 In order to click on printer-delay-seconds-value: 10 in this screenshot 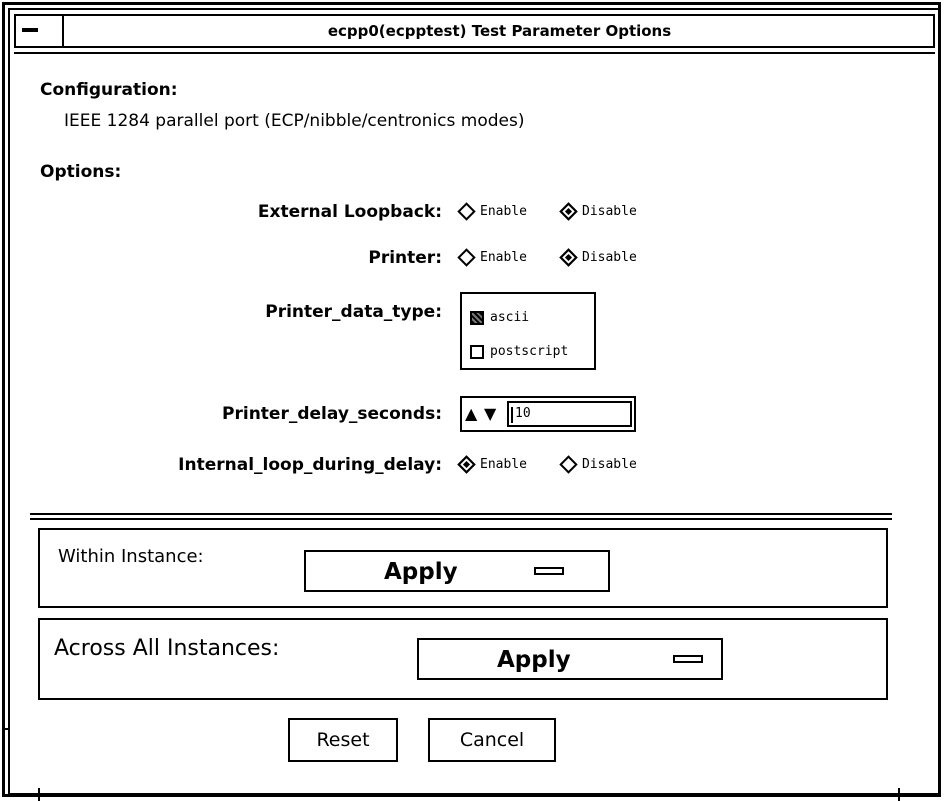, I will do `click(523, 413)`.